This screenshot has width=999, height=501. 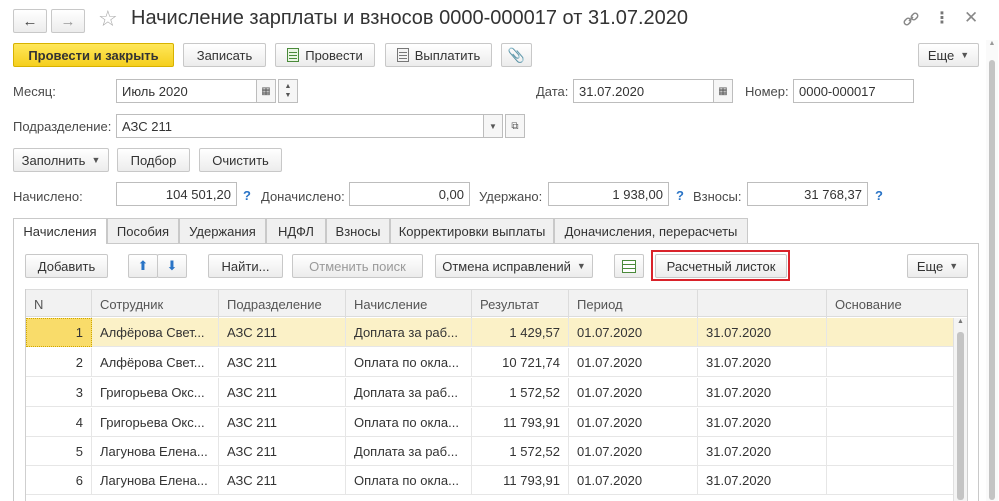 What do you see at coordinates (552, 91) in the screenshot?
I see `date-label: Дата:` at bounding box center [552, 91].